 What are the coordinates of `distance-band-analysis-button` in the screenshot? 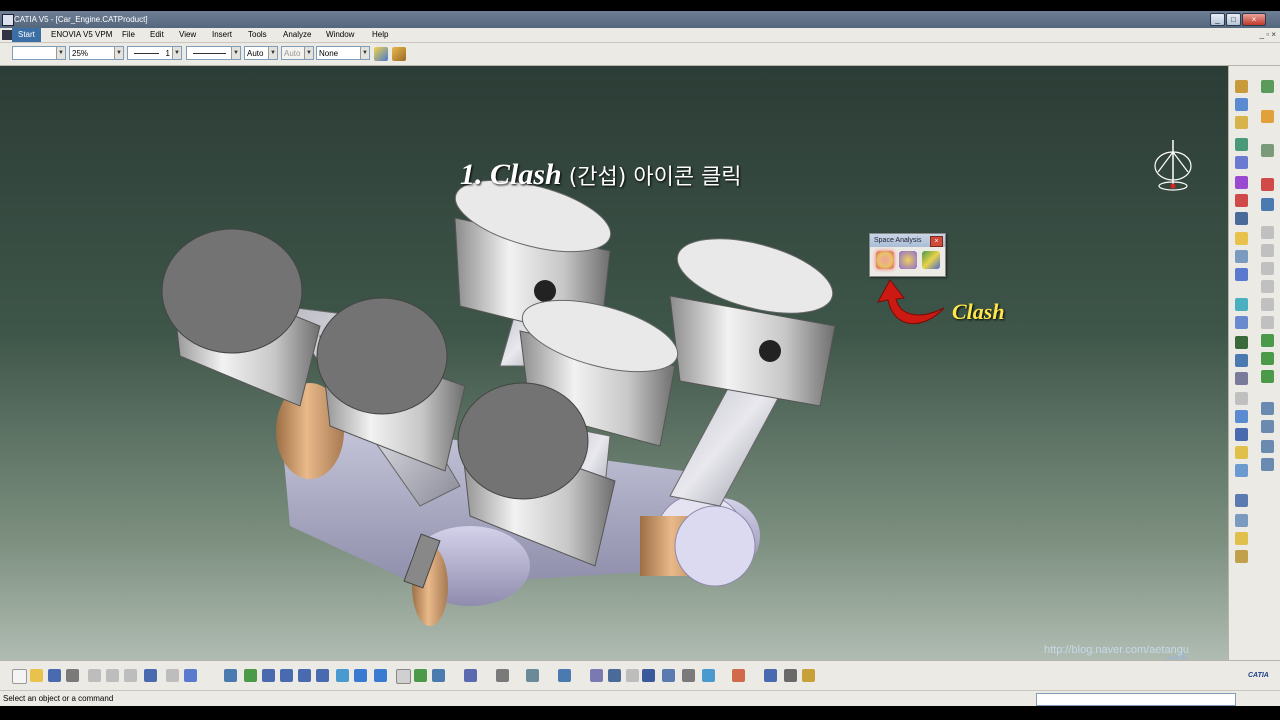 It's located at (931, 260).